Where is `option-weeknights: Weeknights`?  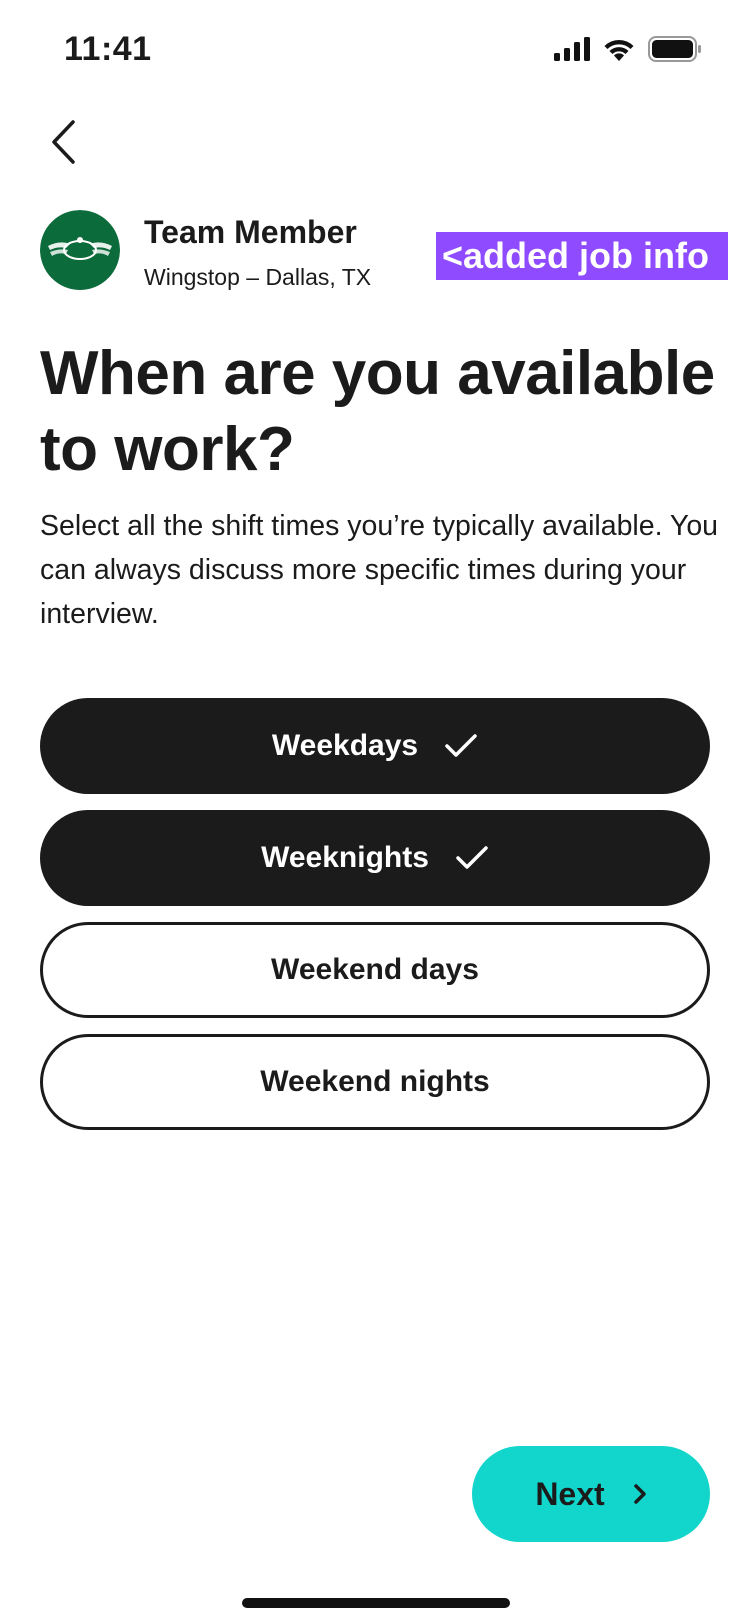
option-weeknights: Weeknights is located at coordinates (375, 858).